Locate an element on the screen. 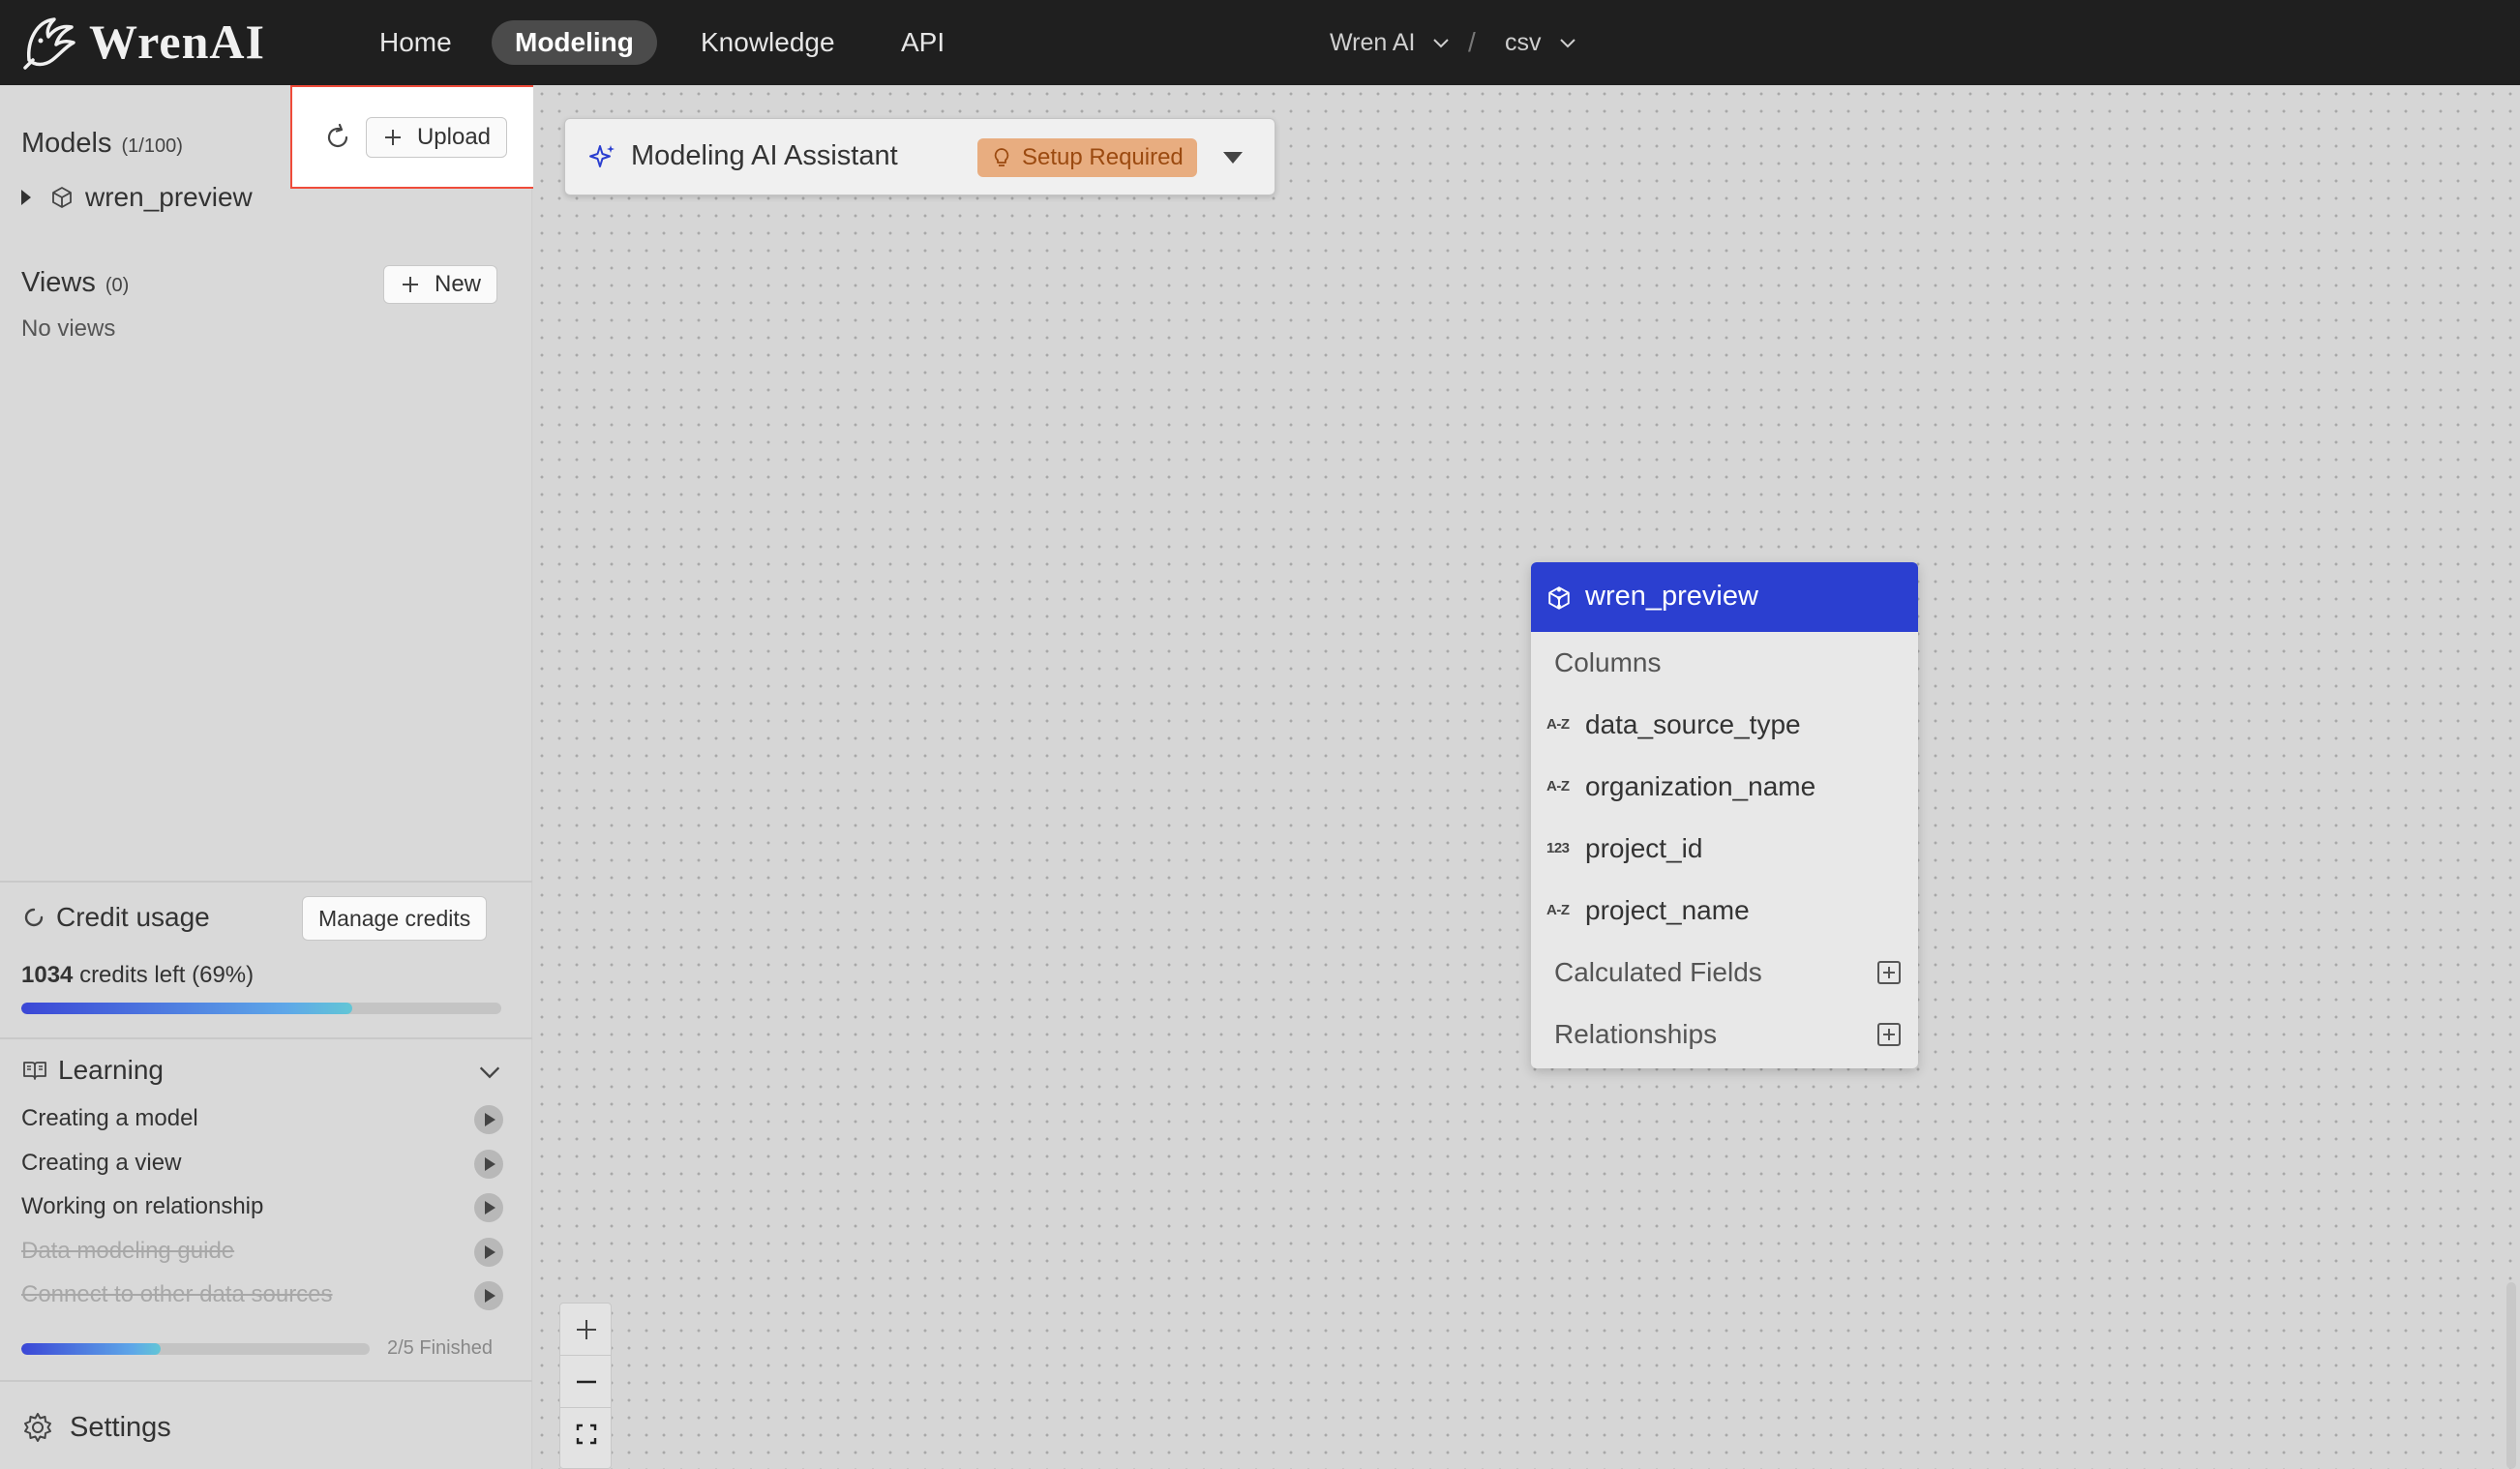 Image resolution: width=2520 pixels, height=1469 pixels. learning-item: Working on relationship is located at coordinates (262, 1206).